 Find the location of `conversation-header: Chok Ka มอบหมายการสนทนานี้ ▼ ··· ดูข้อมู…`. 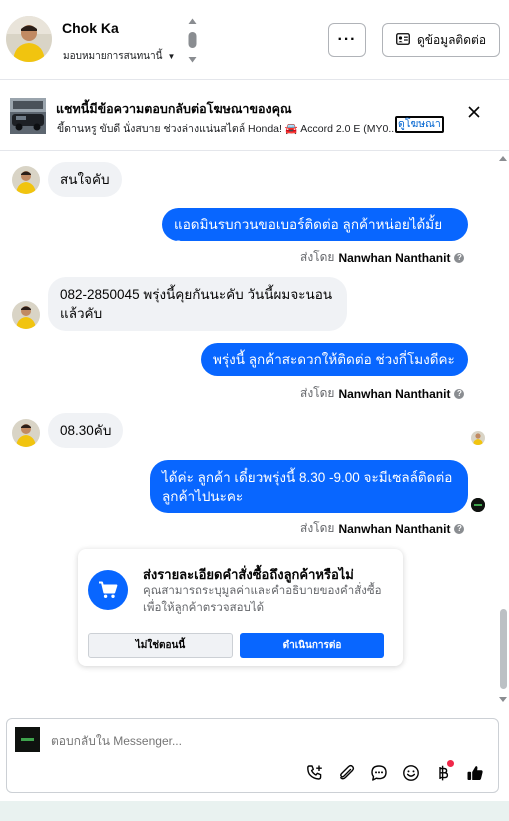

conversation-header: Chok Ka มอบหมายการสนทนานี้ ▼ ··· ดูข้อมู… is located at coordinates (254, 40).